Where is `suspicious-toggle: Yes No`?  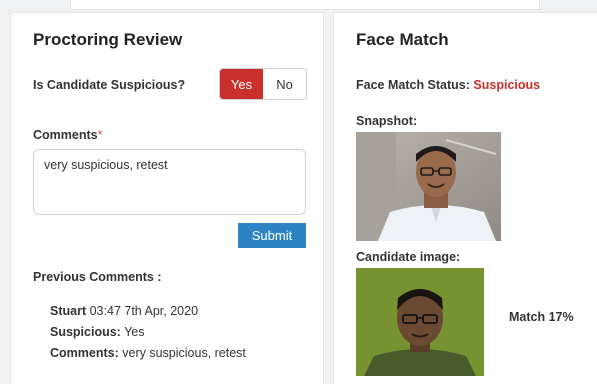
suspicious-toggle: Yes No is located at coordinates (263, 84).